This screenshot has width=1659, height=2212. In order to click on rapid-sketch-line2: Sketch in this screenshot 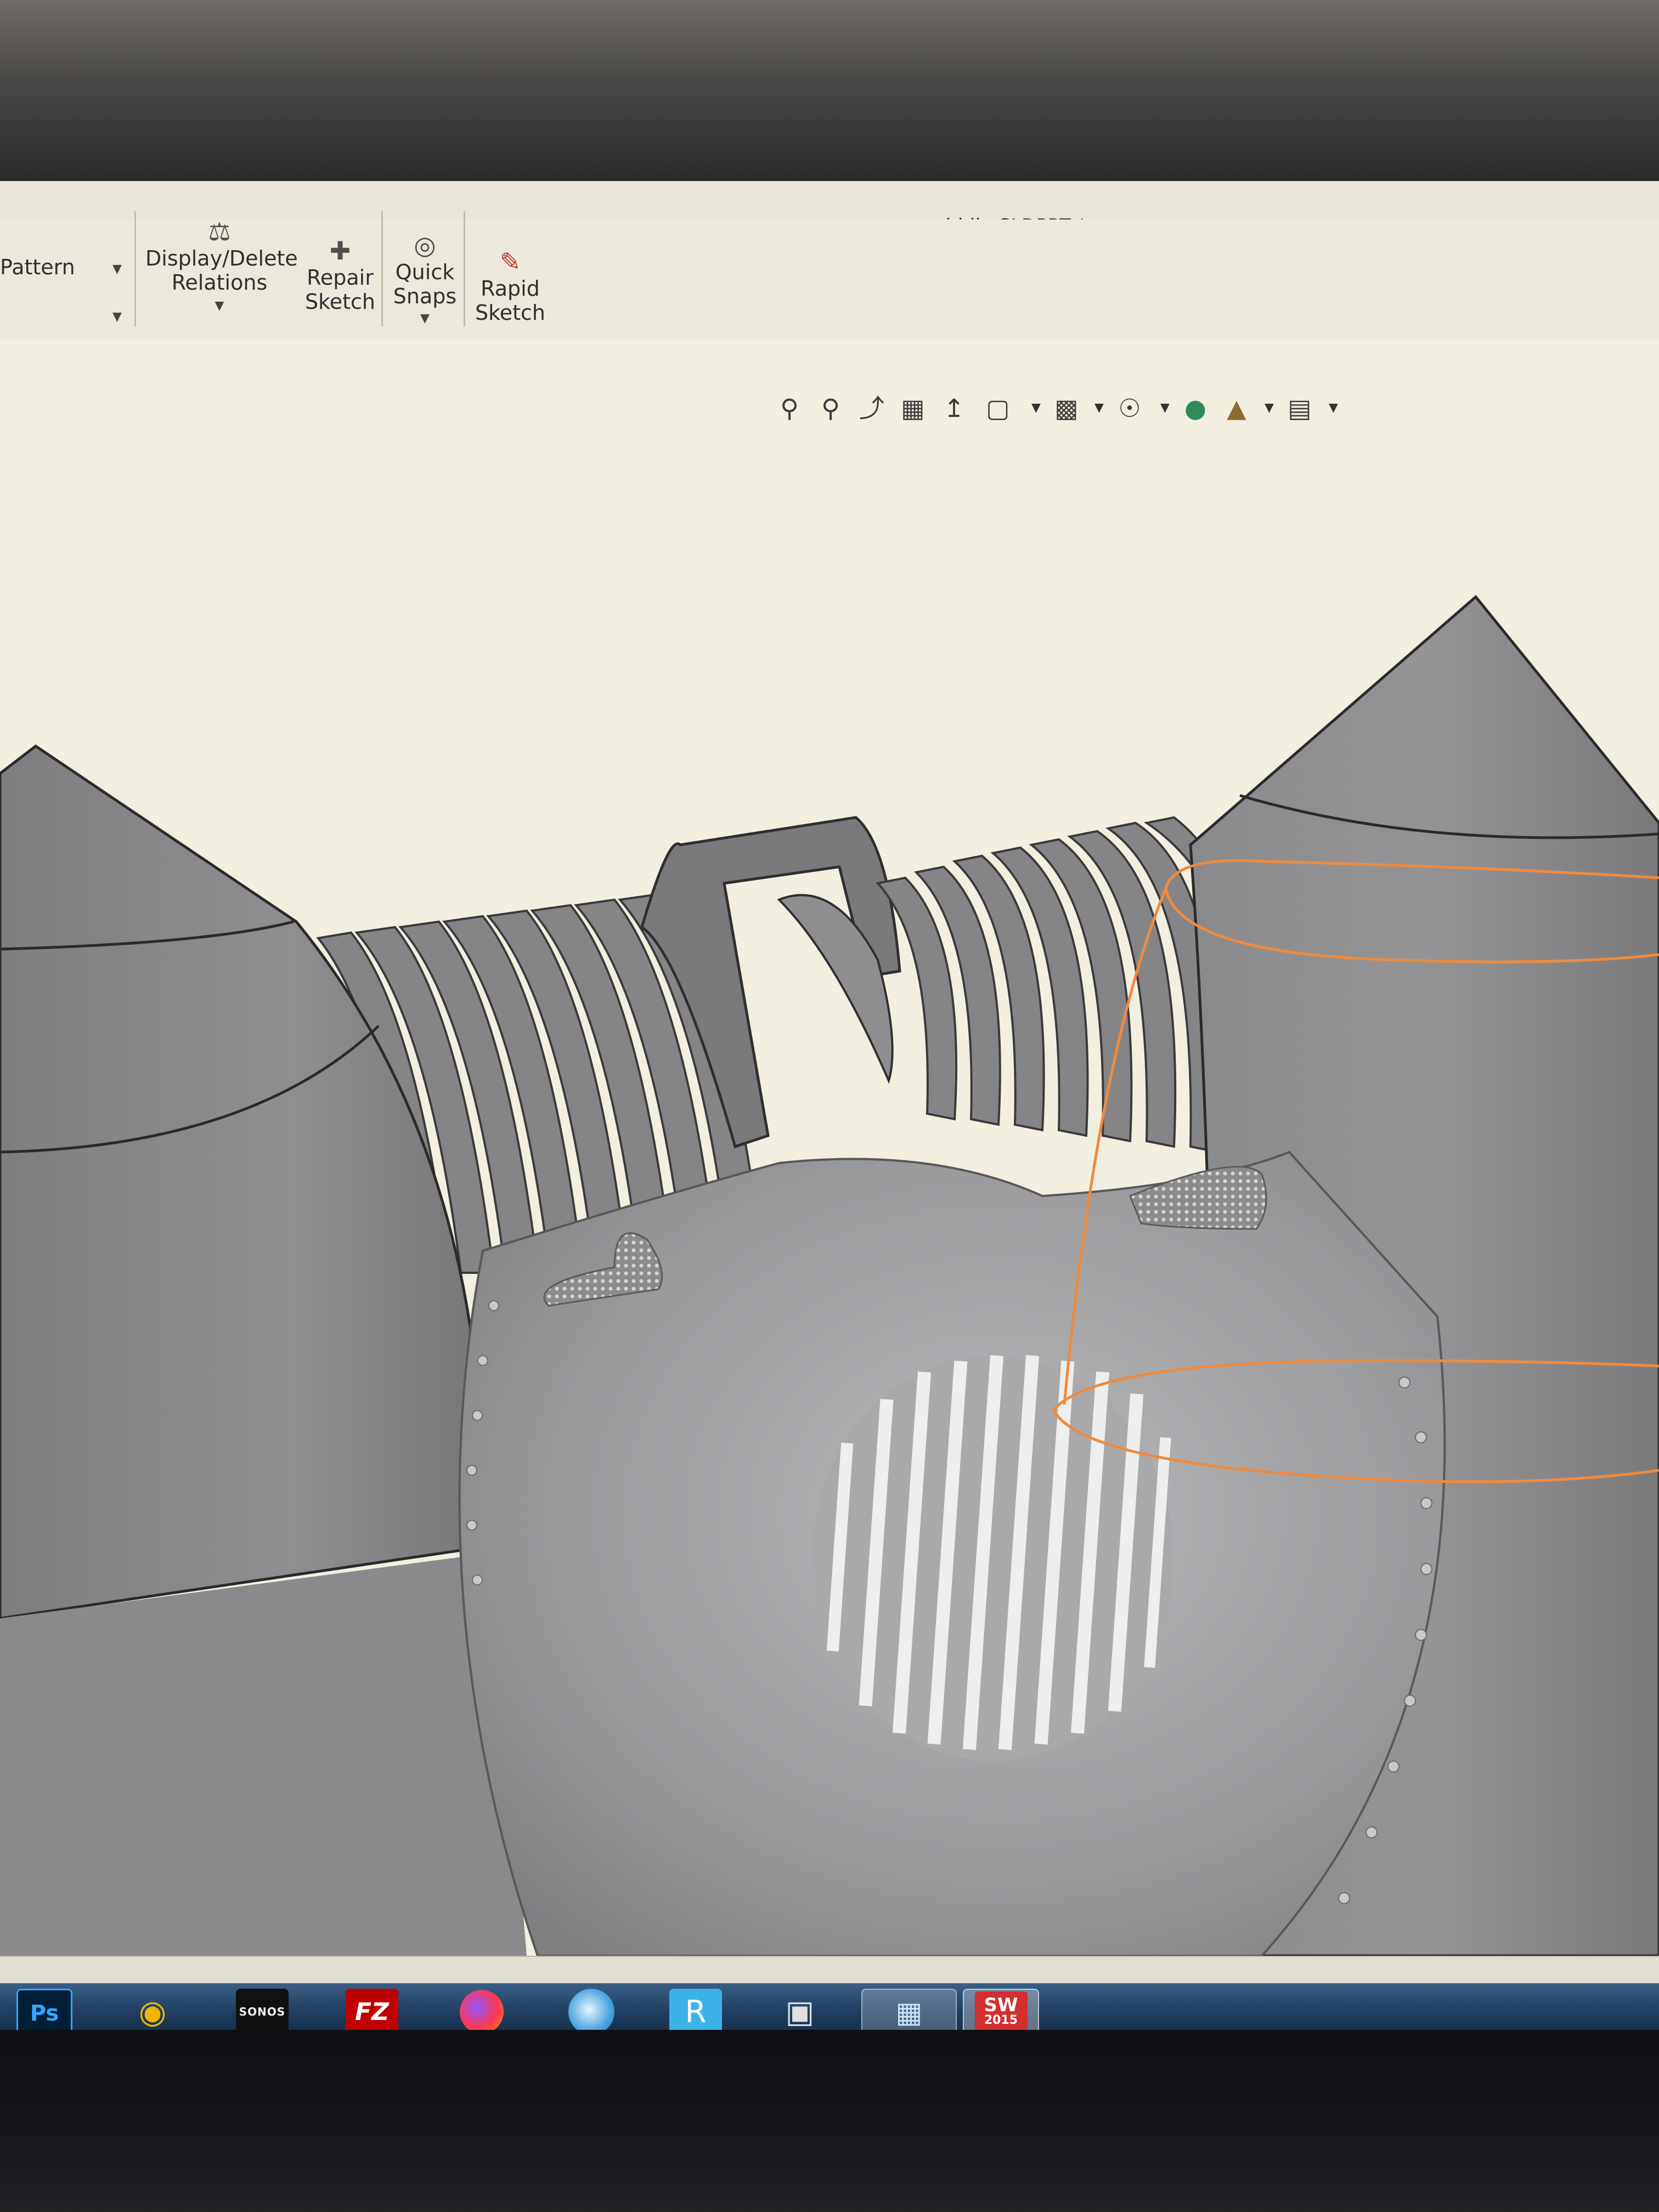, I will do `click(510, 313)`.